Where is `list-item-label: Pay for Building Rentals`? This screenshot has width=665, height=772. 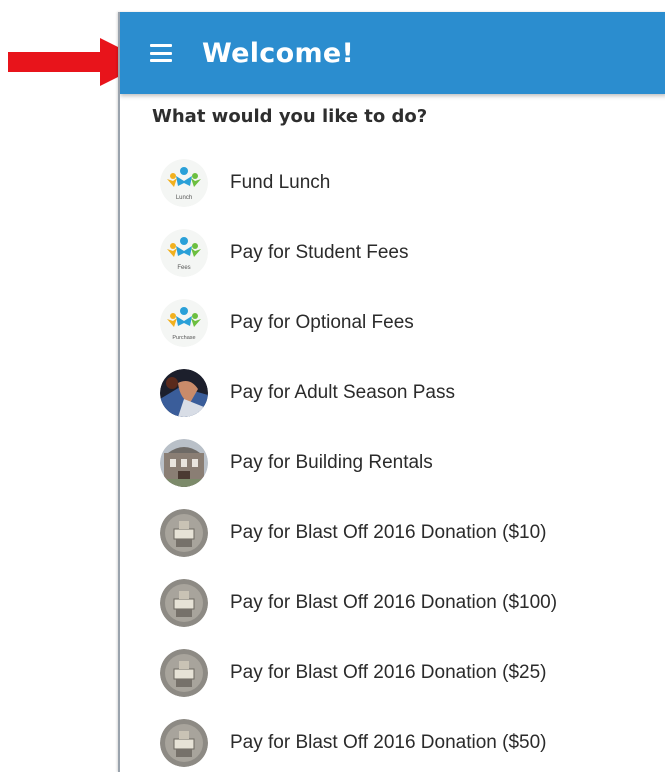 list-item-label: Pay for Building Rentals is located at coordinates (331, 462).